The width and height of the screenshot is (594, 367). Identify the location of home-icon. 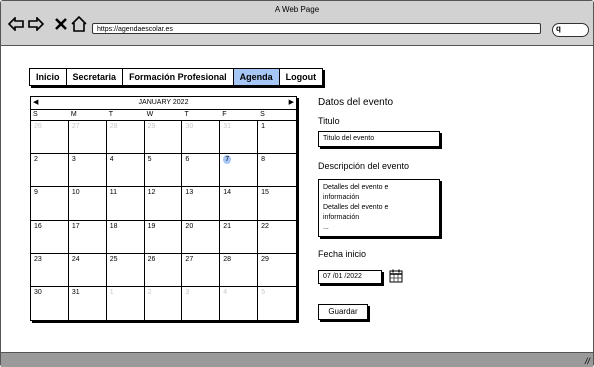
(79, 24).